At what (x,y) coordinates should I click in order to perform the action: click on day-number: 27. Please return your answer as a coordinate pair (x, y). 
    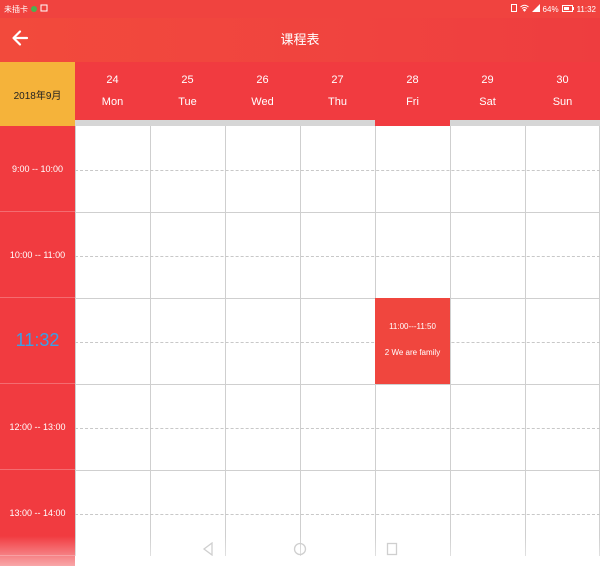
    Looking at the image, I should click on (337, 80).